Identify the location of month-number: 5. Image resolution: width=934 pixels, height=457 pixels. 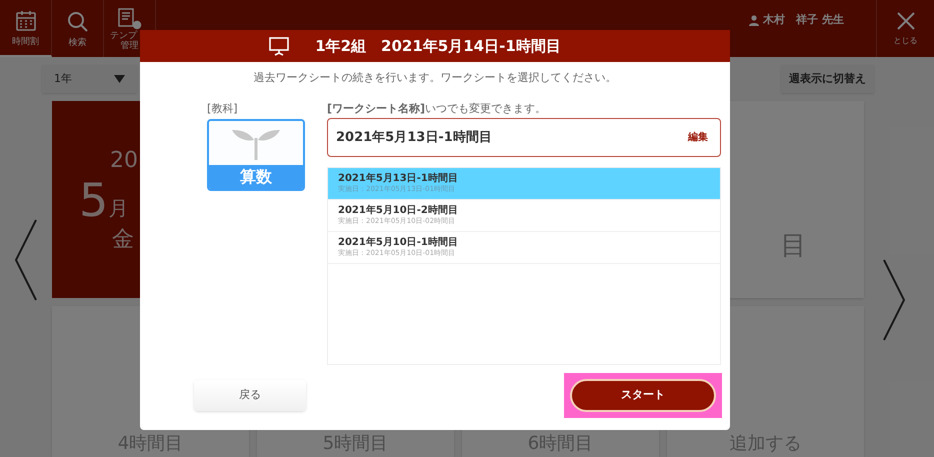
(93, 199).